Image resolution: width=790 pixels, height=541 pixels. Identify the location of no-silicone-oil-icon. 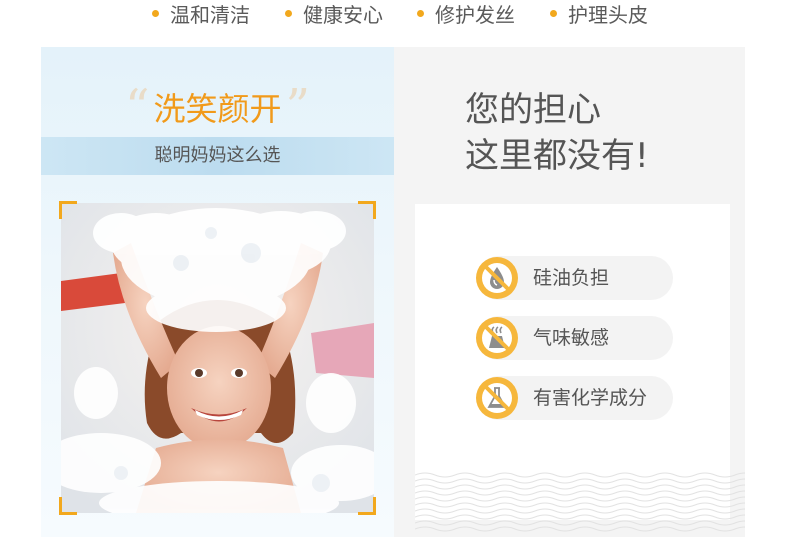
(497, 278).